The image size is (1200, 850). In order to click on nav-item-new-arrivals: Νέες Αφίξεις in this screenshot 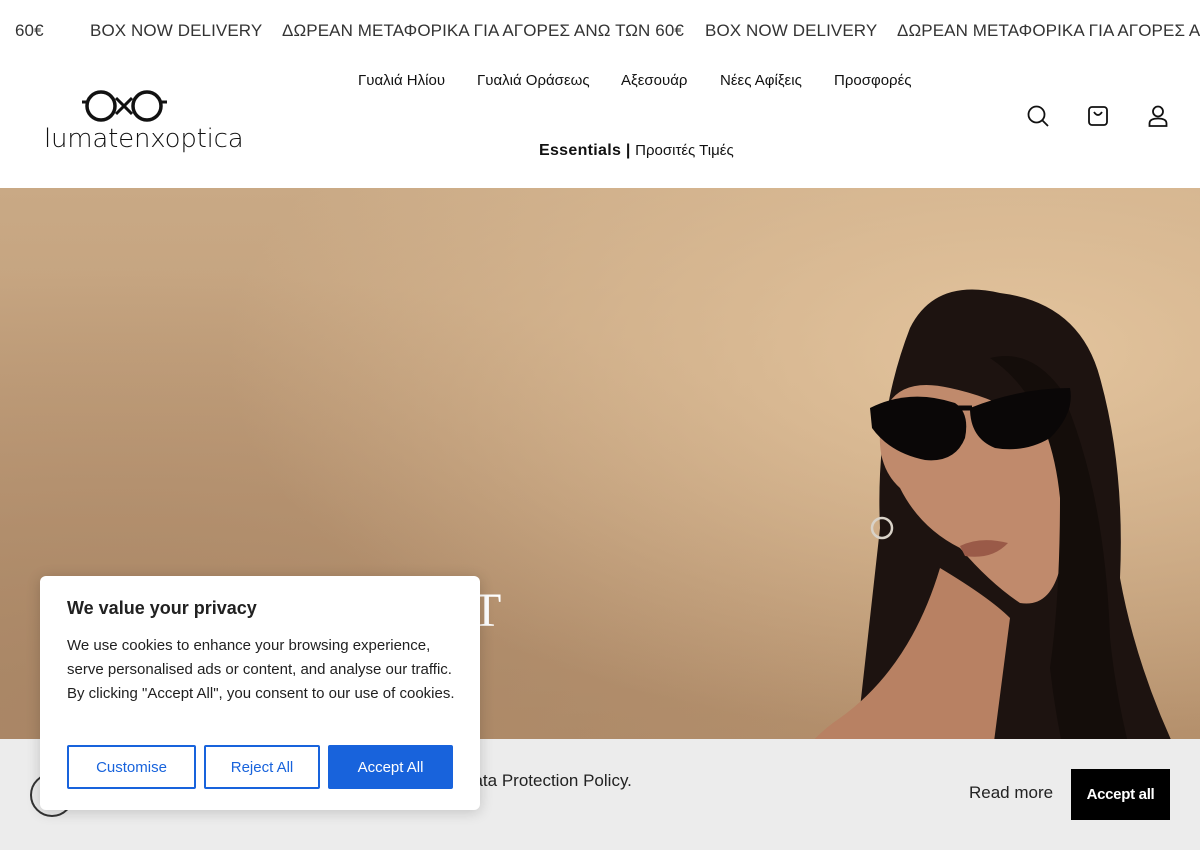, I will do `click(761, 80)`.